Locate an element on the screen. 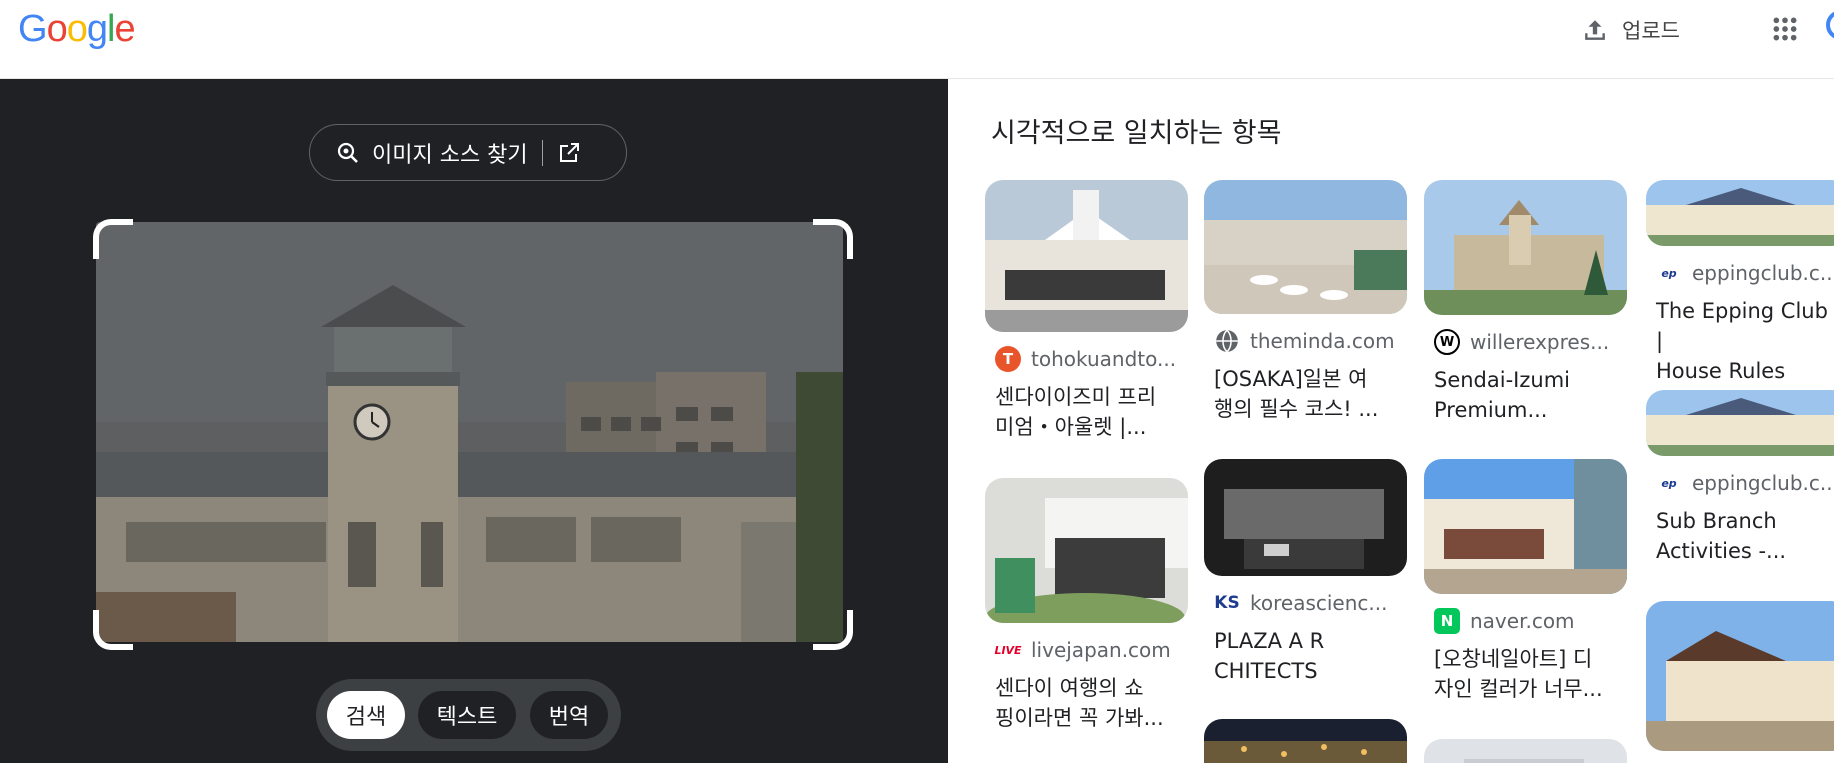 Image resolution: width=1834 pixels, height=763 pixels. crop-handle-bottom-right is located at coordinates (833, 630).